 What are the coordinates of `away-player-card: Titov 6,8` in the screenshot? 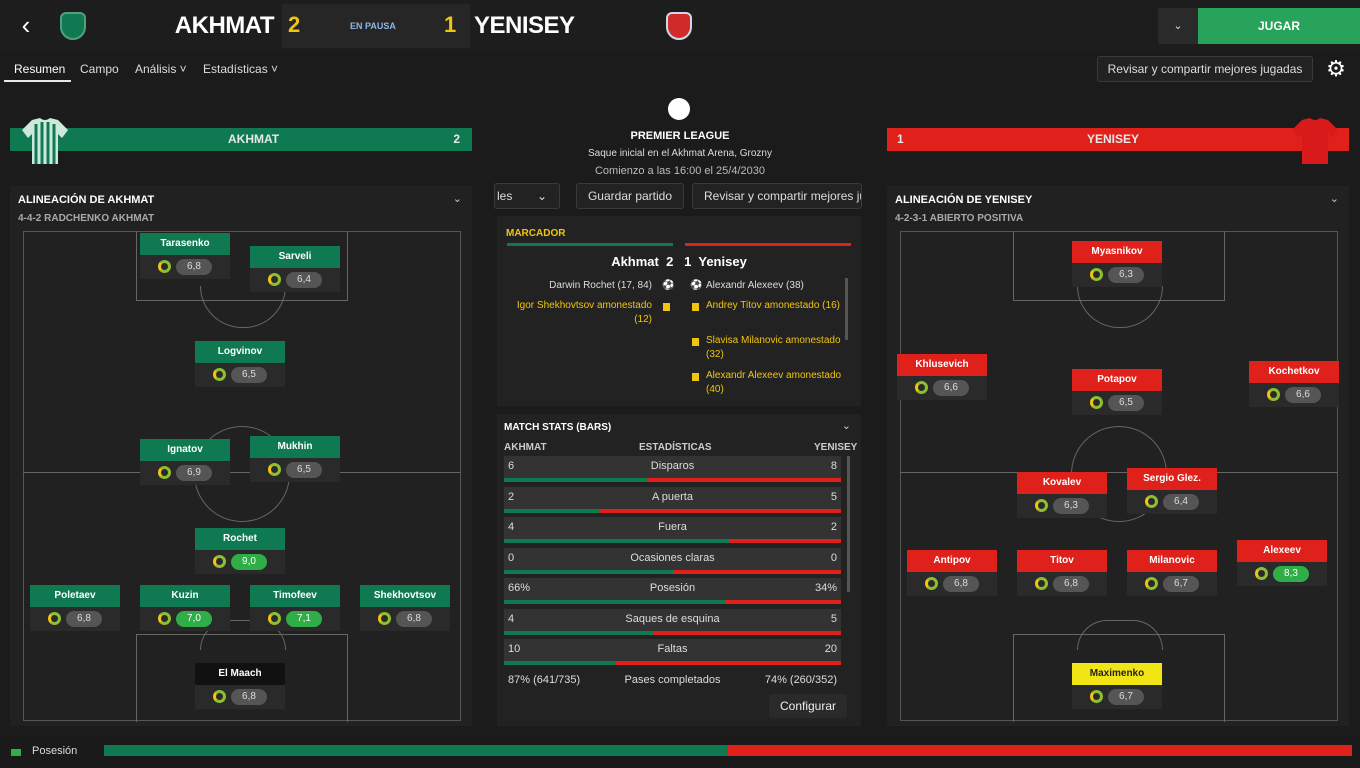 It's located at (1062, 574).